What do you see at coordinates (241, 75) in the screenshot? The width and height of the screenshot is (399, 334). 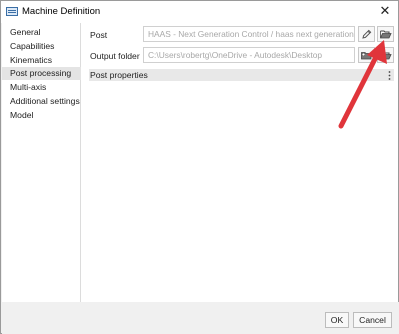 I see `post-properties-header: Post properties` at bounding box center [241, 75].